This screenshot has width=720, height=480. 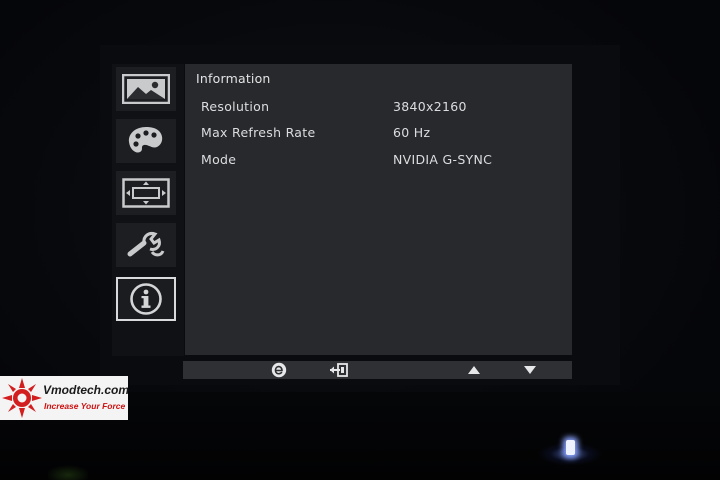 What do you see at coordinates (258, 132) in the screenshot?
I see `info-label: Max Refresh Rate` at bounding box center [258, 132].